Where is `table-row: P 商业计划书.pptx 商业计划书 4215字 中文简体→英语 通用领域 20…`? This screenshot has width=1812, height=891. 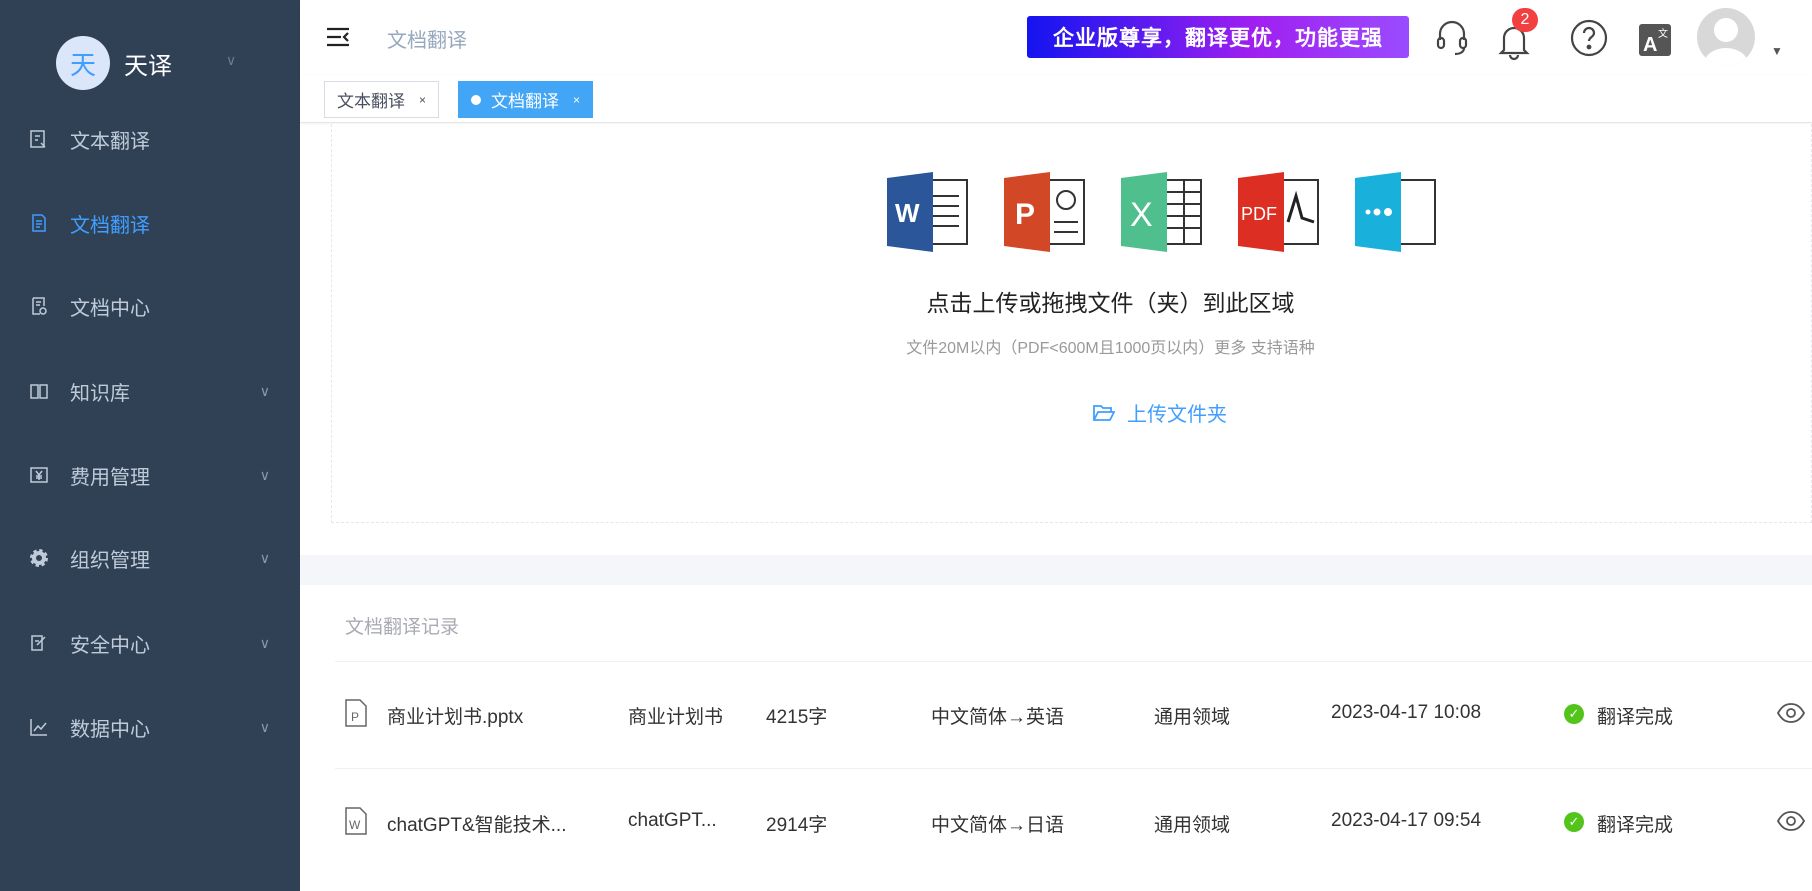 table-row: P 商业计划书.pptx 商业计划书 4215字 中文简体→英语 通用领域 20… is located at coordinates (906, 714).